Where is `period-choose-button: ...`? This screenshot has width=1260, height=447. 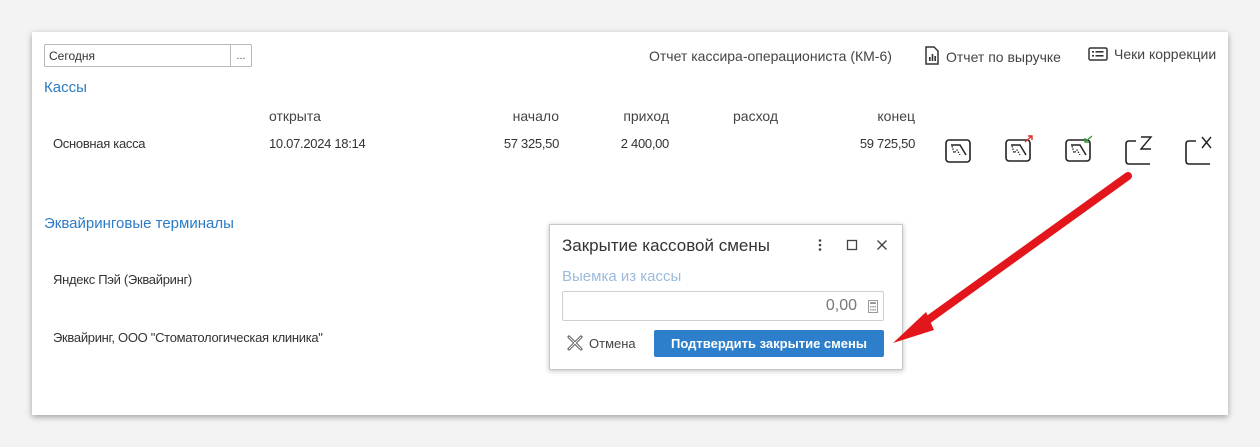 period-choose-button: ... is located at coordinates (240, 55).